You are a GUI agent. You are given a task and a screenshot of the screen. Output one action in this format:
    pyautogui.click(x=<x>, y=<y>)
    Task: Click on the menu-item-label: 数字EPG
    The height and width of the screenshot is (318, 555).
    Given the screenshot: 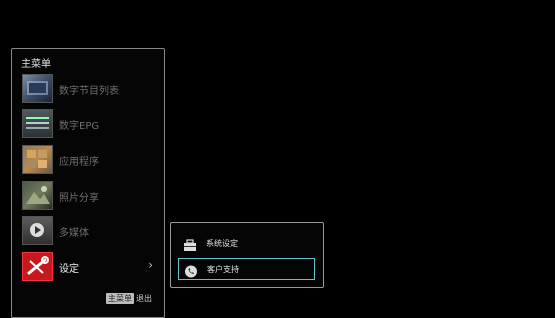 What is the action you would take?
    pyautogui.click(x=79, y=126)
    